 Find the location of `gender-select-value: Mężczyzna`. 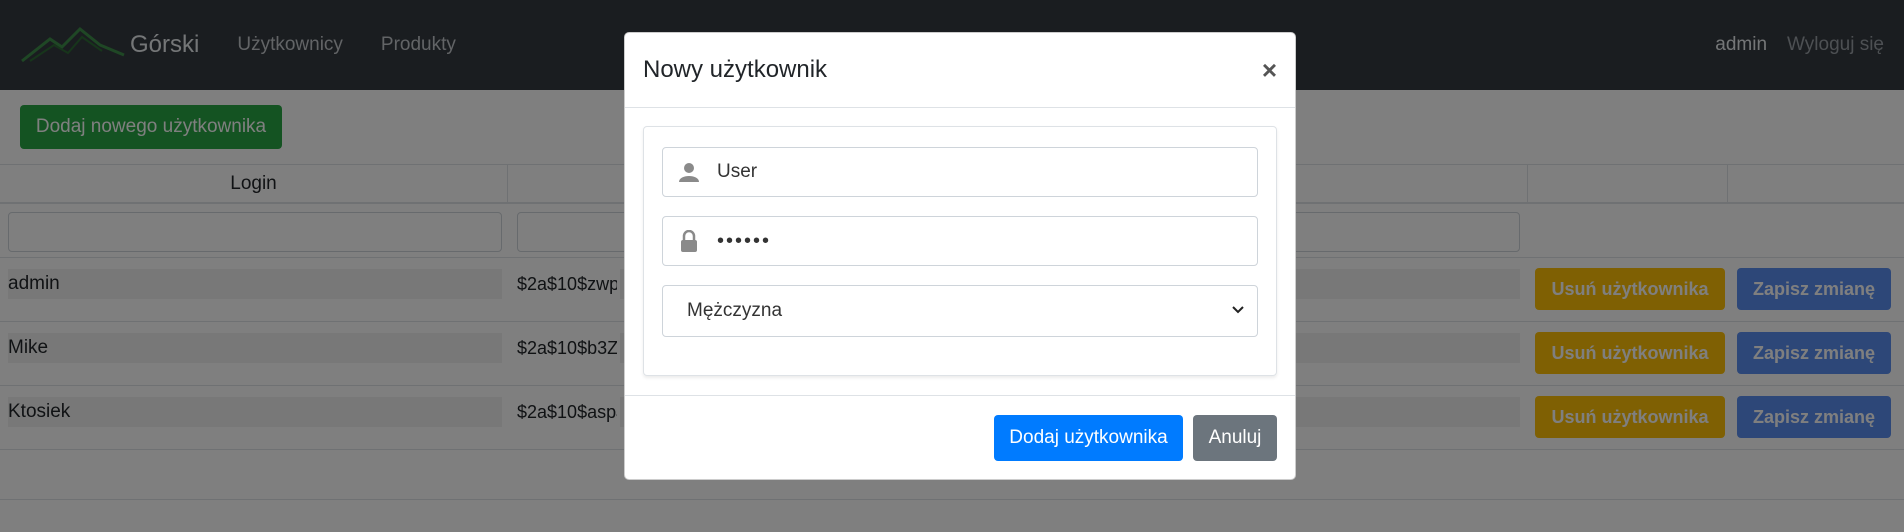

gender-select-value: Mężczyzna is located at coordinates (735, 310).